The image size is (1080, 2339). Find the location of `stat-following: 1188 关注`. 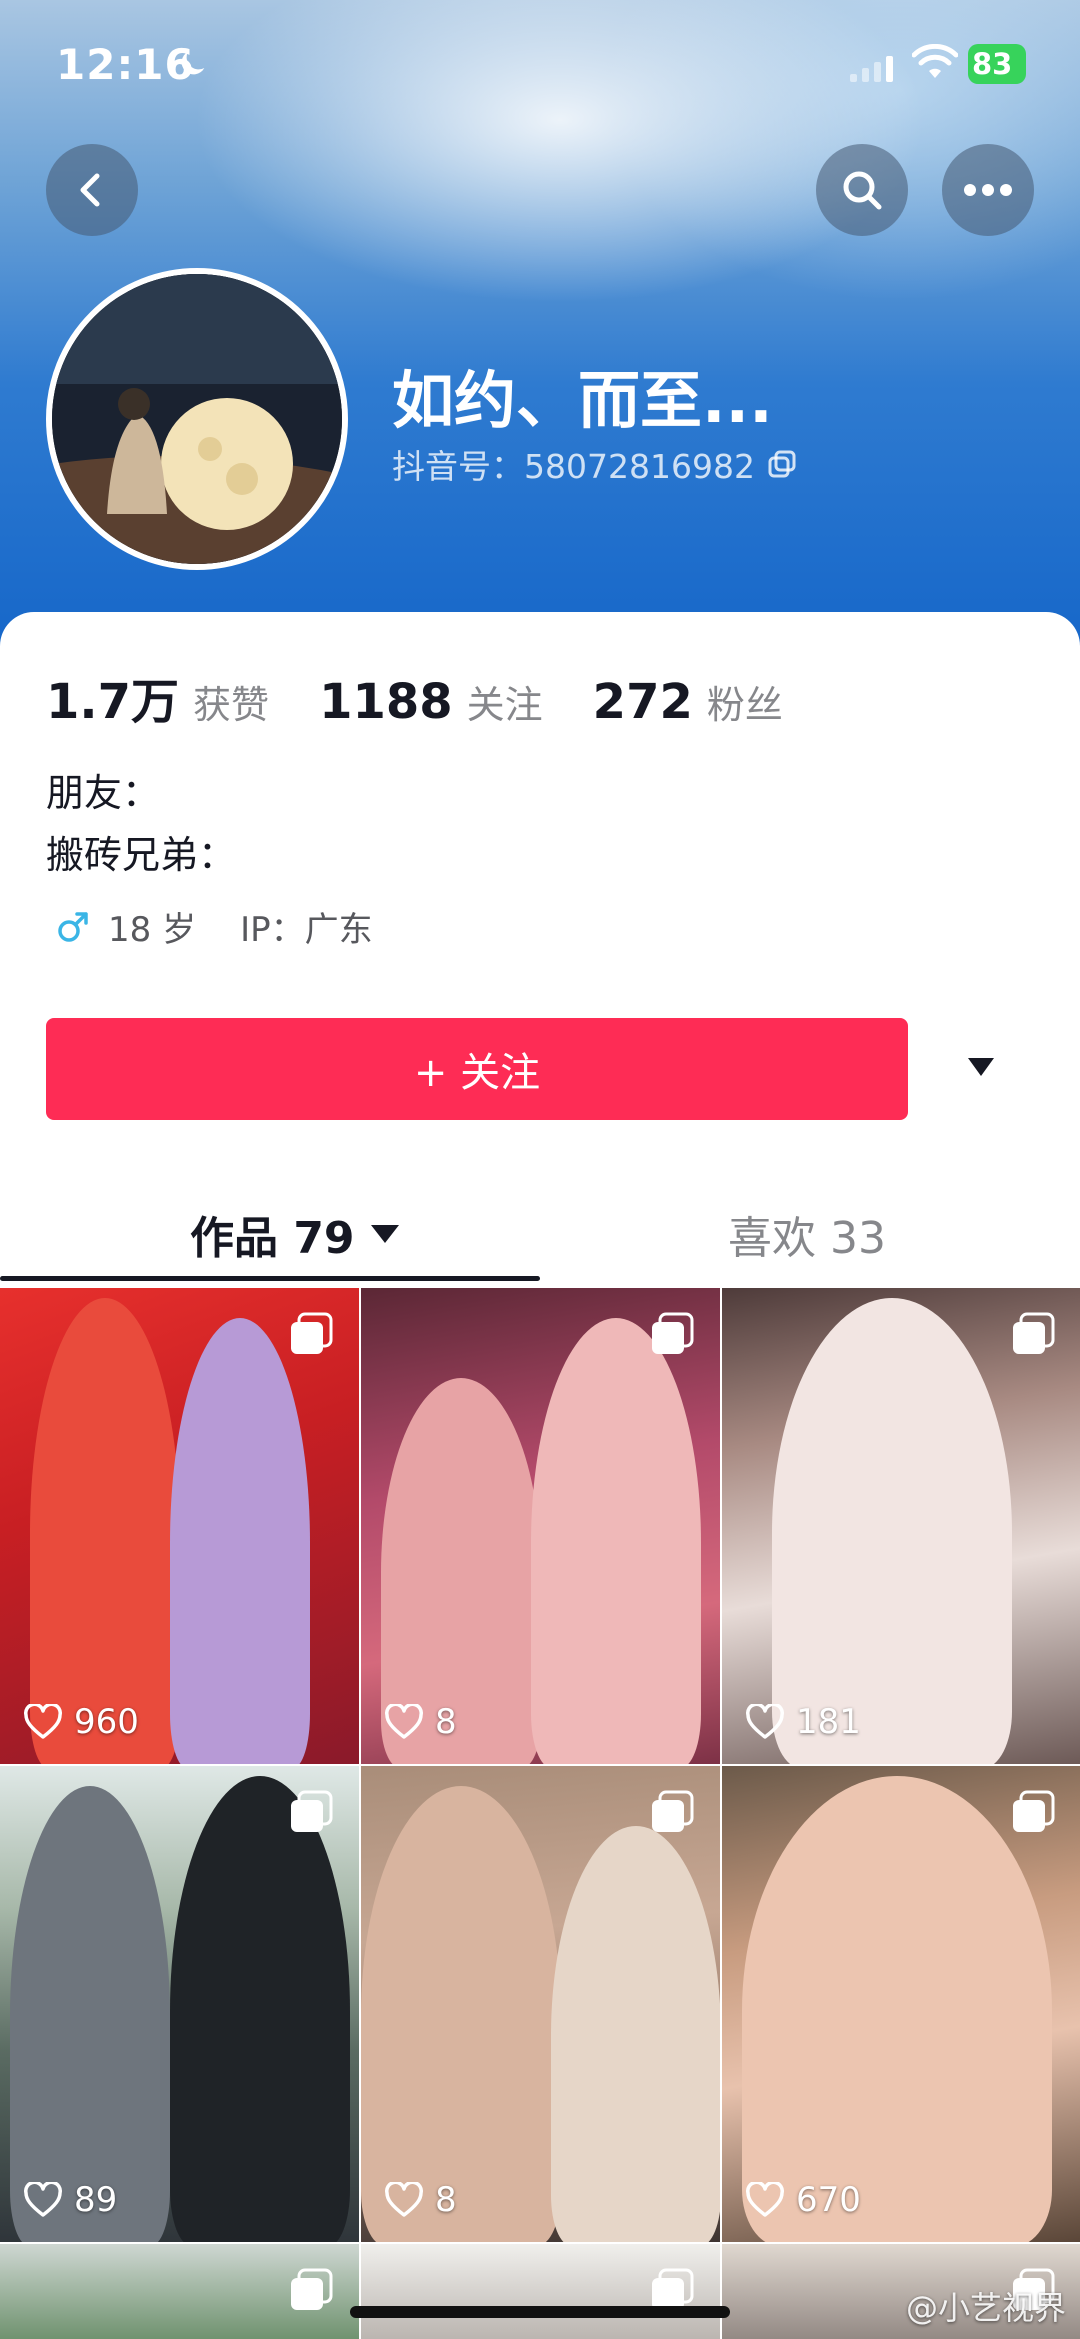

stat-following: 1188 关注 is located at coordinates (431, 702).